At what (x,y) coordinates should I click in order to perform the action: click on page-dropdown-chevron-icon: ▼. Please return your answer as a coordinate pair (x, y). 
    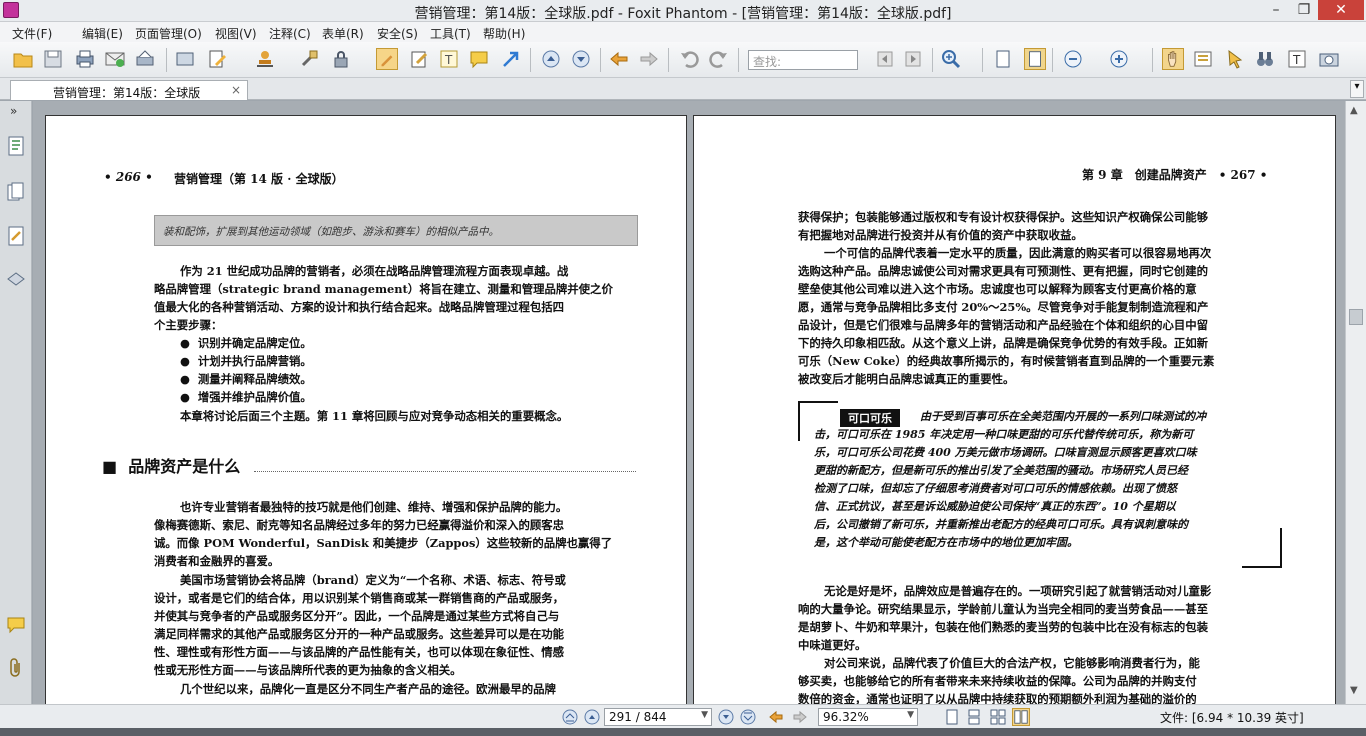
    Looking at the image, I should click on (704, 715).